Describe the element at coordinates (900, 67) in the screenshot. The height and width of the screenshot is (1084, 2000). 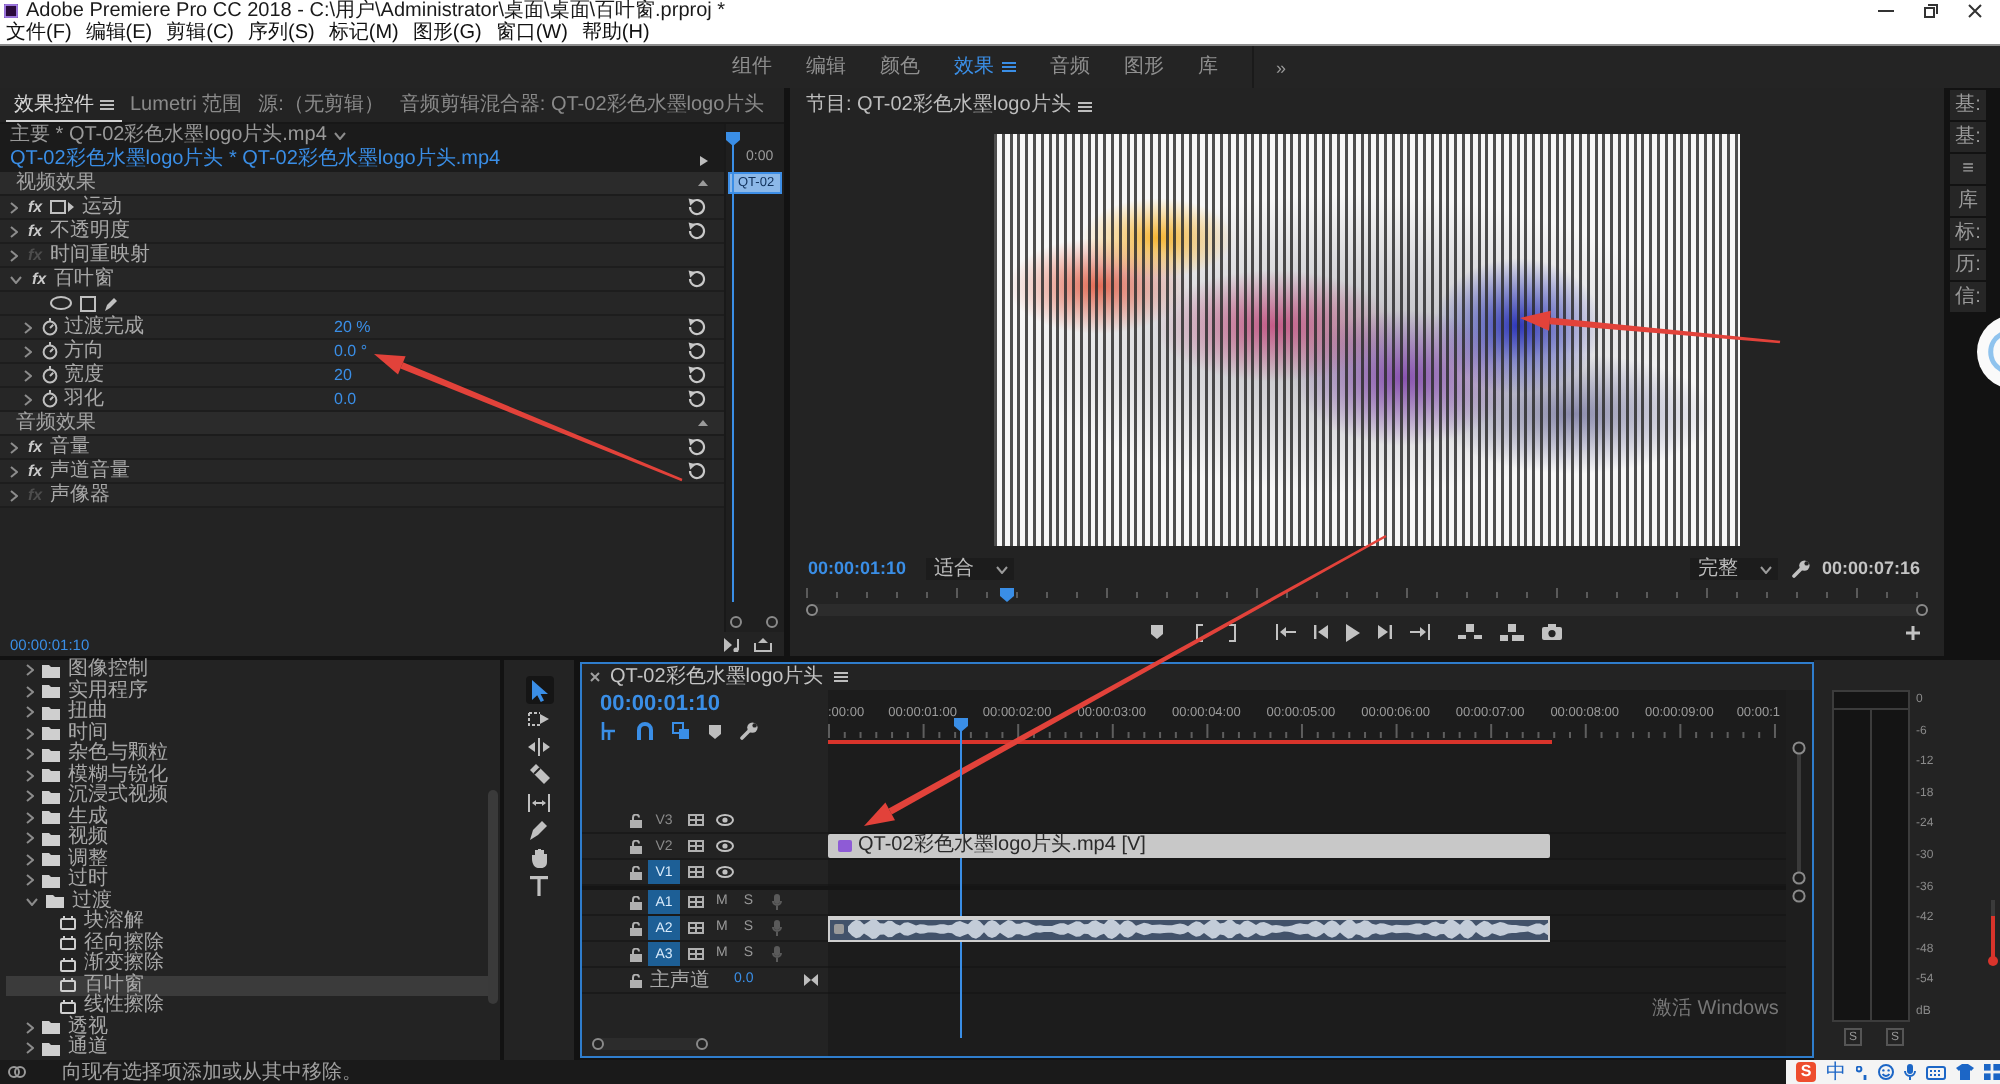
I see `workspace-tab: 颜色` at that location.